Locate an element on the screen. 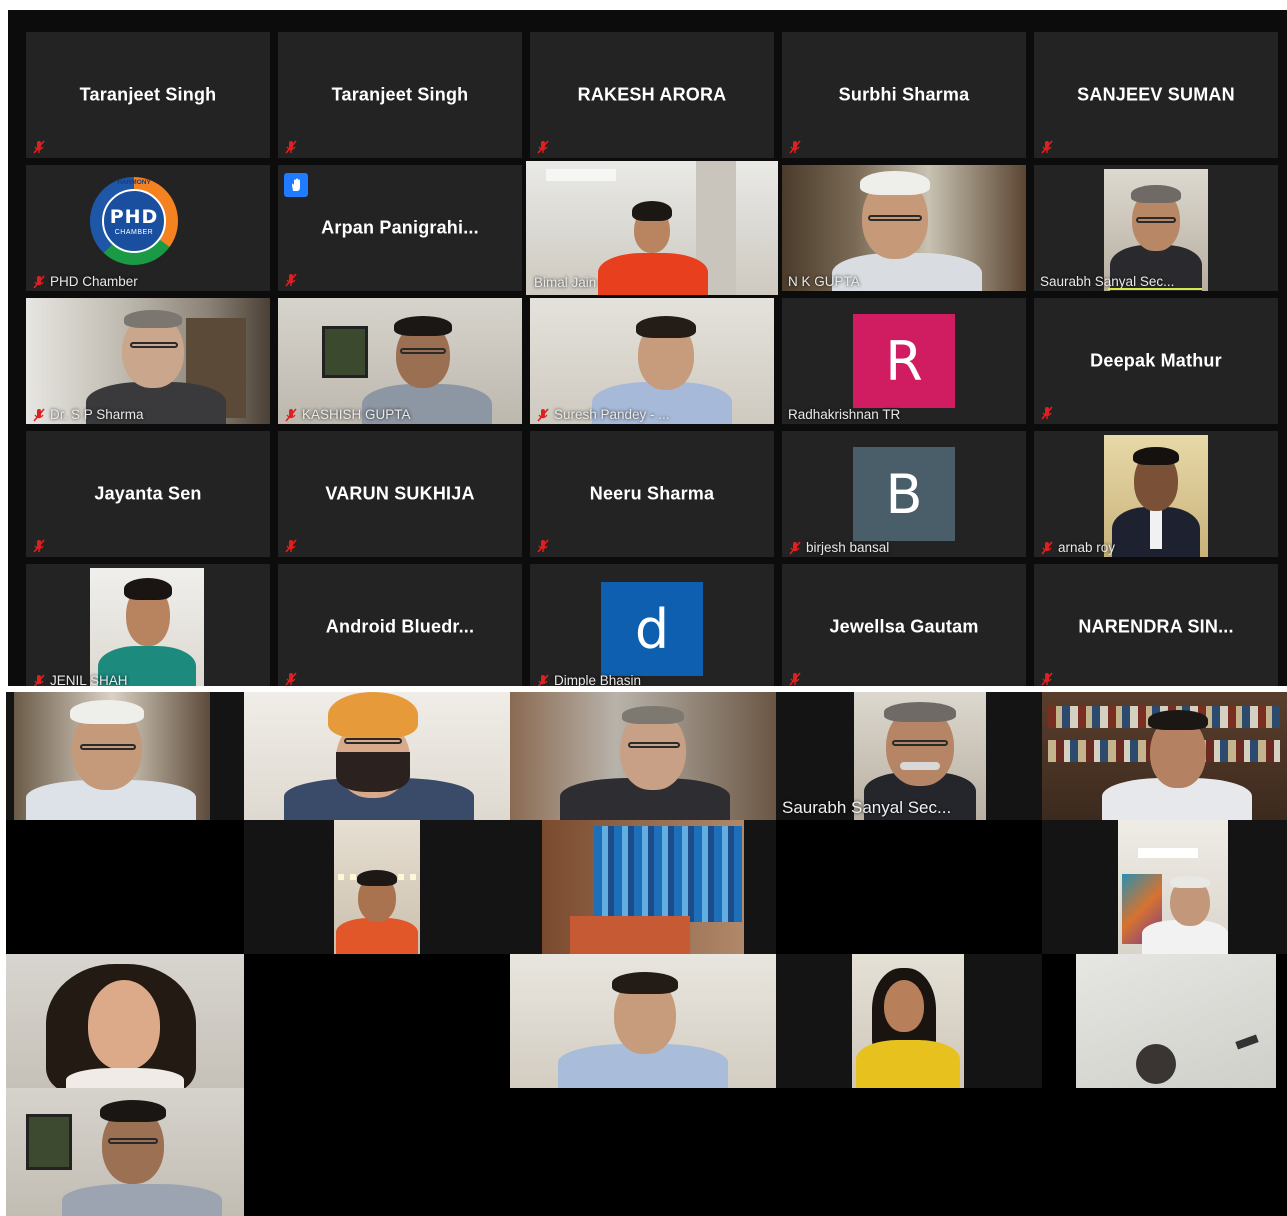 This screenshot has width=1287, height=1216. avatar: R is located at coordinates (904, 361).